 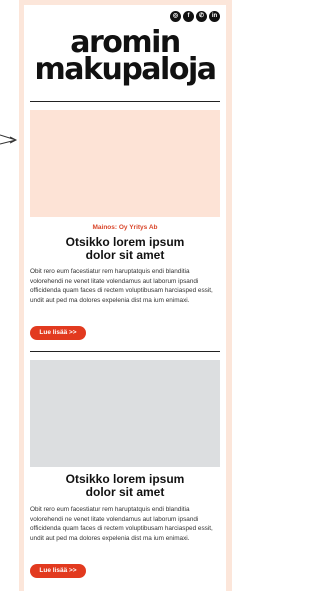 What do you see at coordinates (201, 16) in the screenshot?
I see `whatsapp-icon: ✆` at bounding box center [201, 16].